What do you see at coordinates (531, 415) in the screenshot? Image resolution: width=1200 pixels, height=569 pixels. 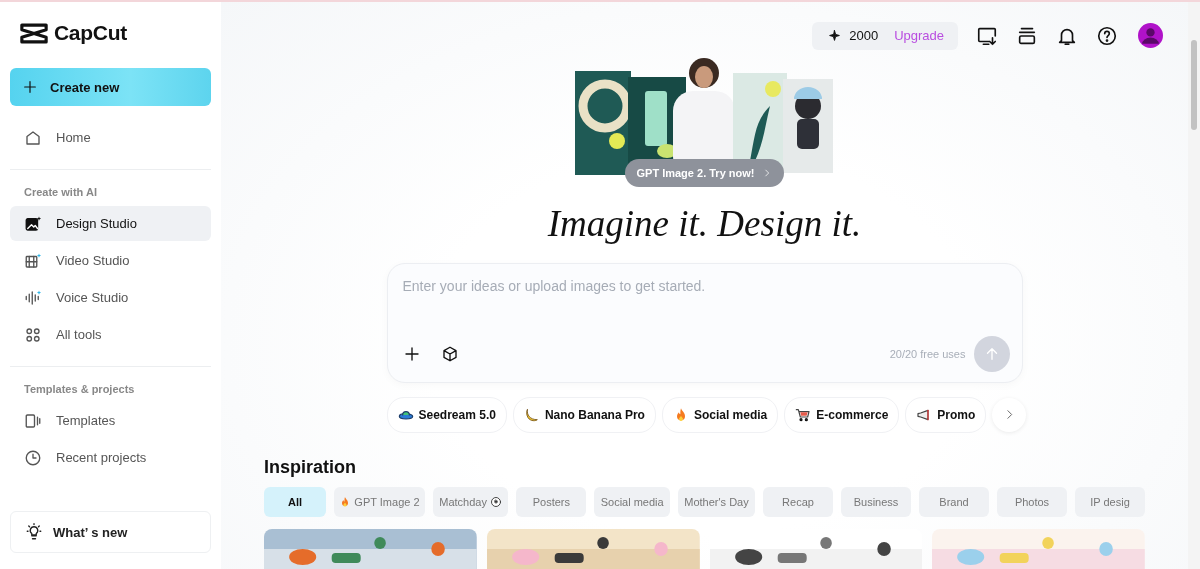 I see `banana-icon` at bounding box center [531, 415].